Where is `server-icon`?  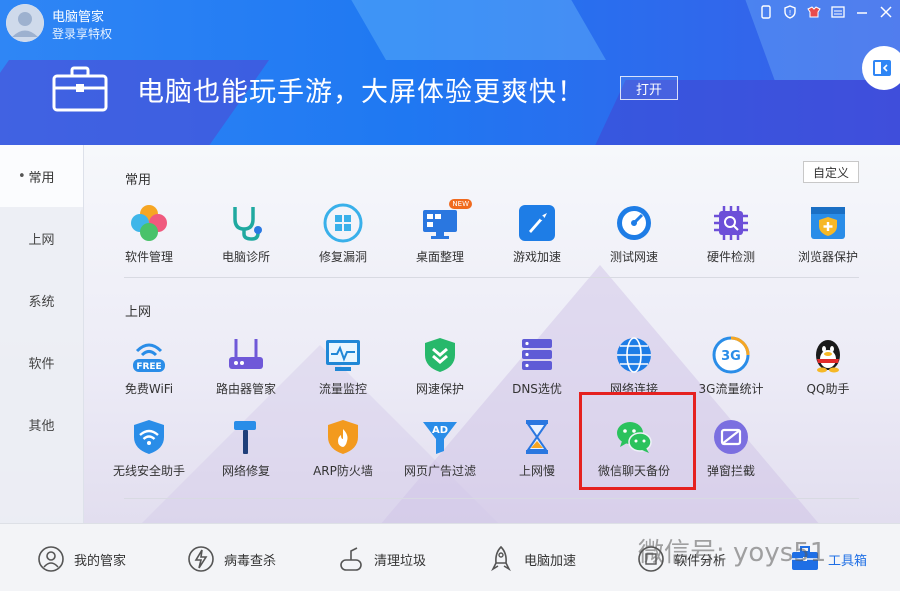
server-icon is located at coordinates (537, 355).